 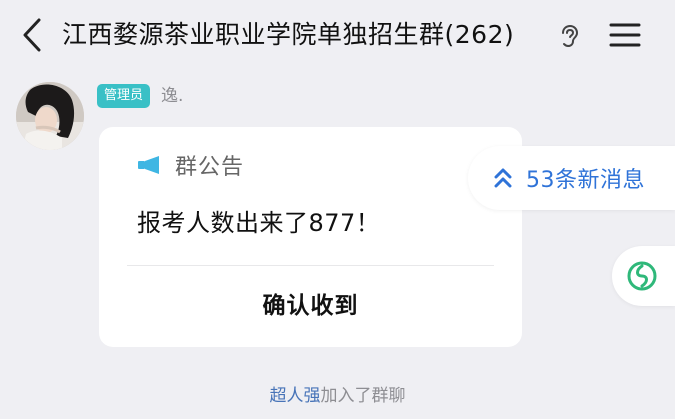 I want to click on back-button, so click(x=32, y=35).